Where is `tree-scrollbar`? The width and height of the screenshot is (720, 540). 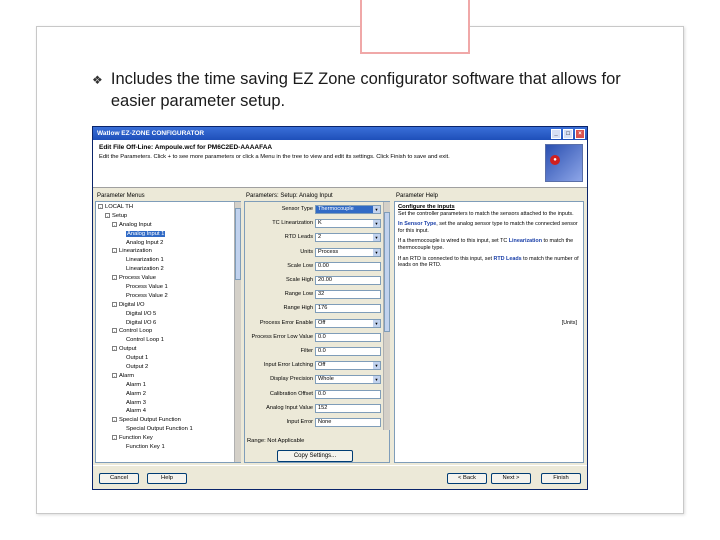 tree-scrollbar is located at coordinates (237, 332).